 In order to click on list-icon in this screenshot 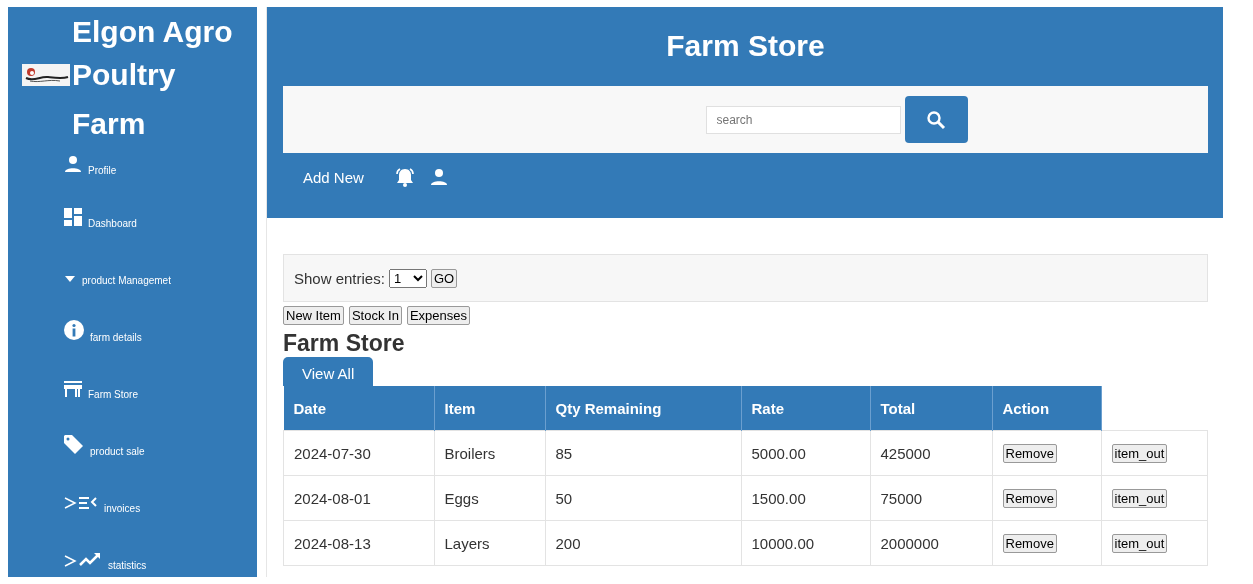, I will do `click(81, 503)`.